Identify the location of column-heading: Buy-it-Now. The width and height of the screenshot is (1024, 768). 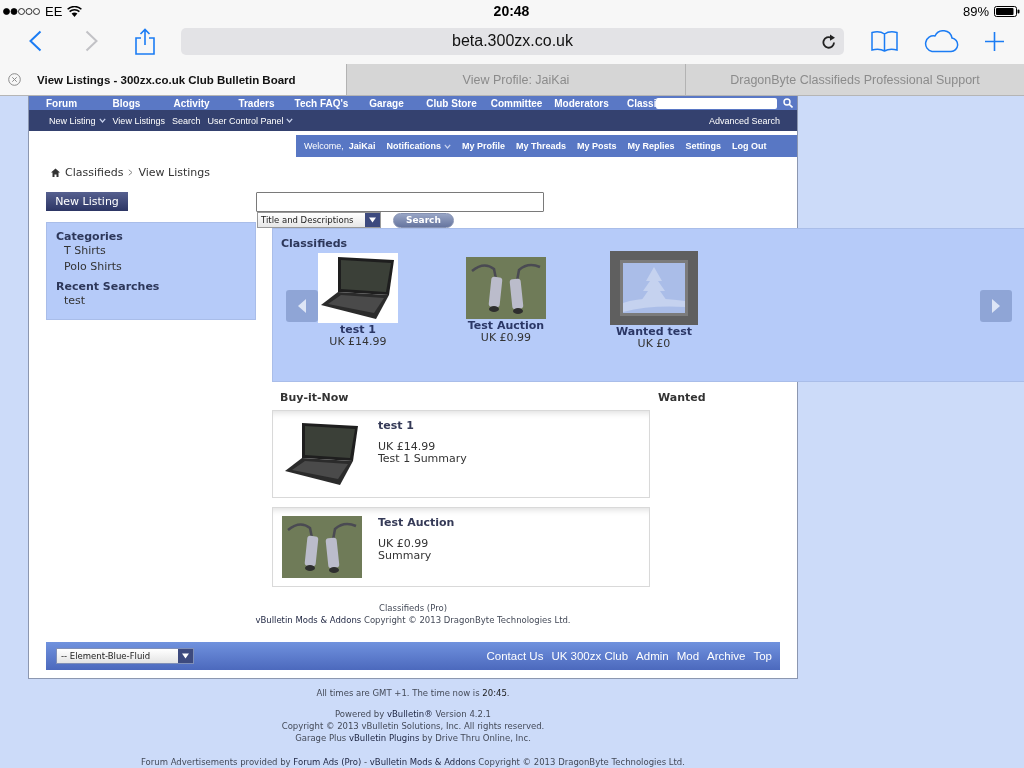
(314, 398).